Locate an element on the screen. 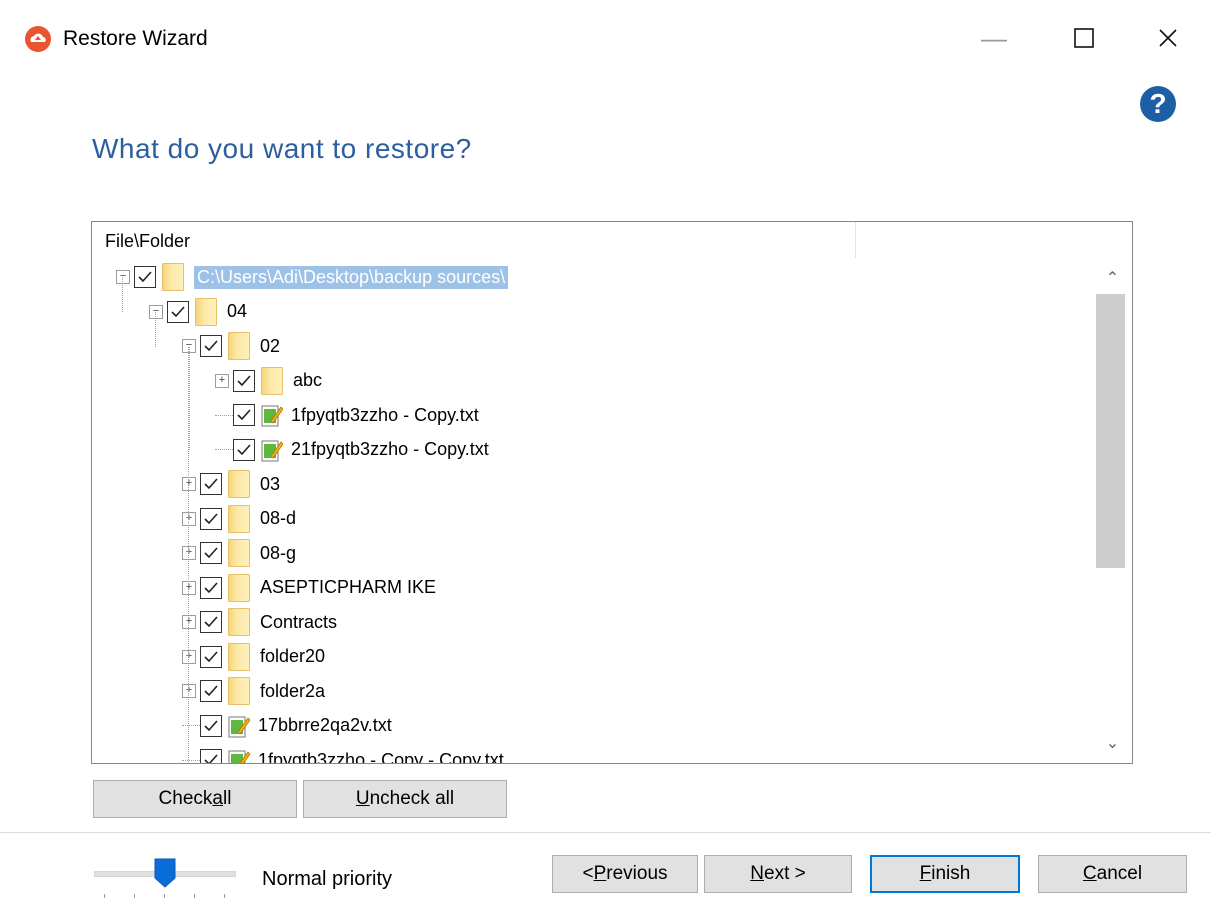  finish-accel: F is located at coordinates (925, 873).